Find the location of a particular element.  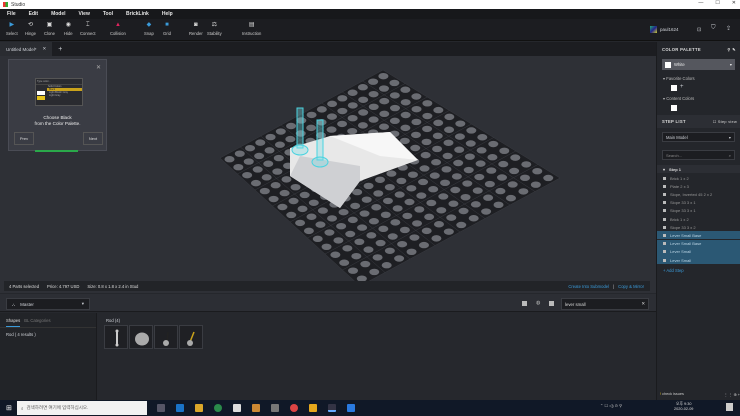

color-dropdown: White ▾ is located at coordinates (698, 64).